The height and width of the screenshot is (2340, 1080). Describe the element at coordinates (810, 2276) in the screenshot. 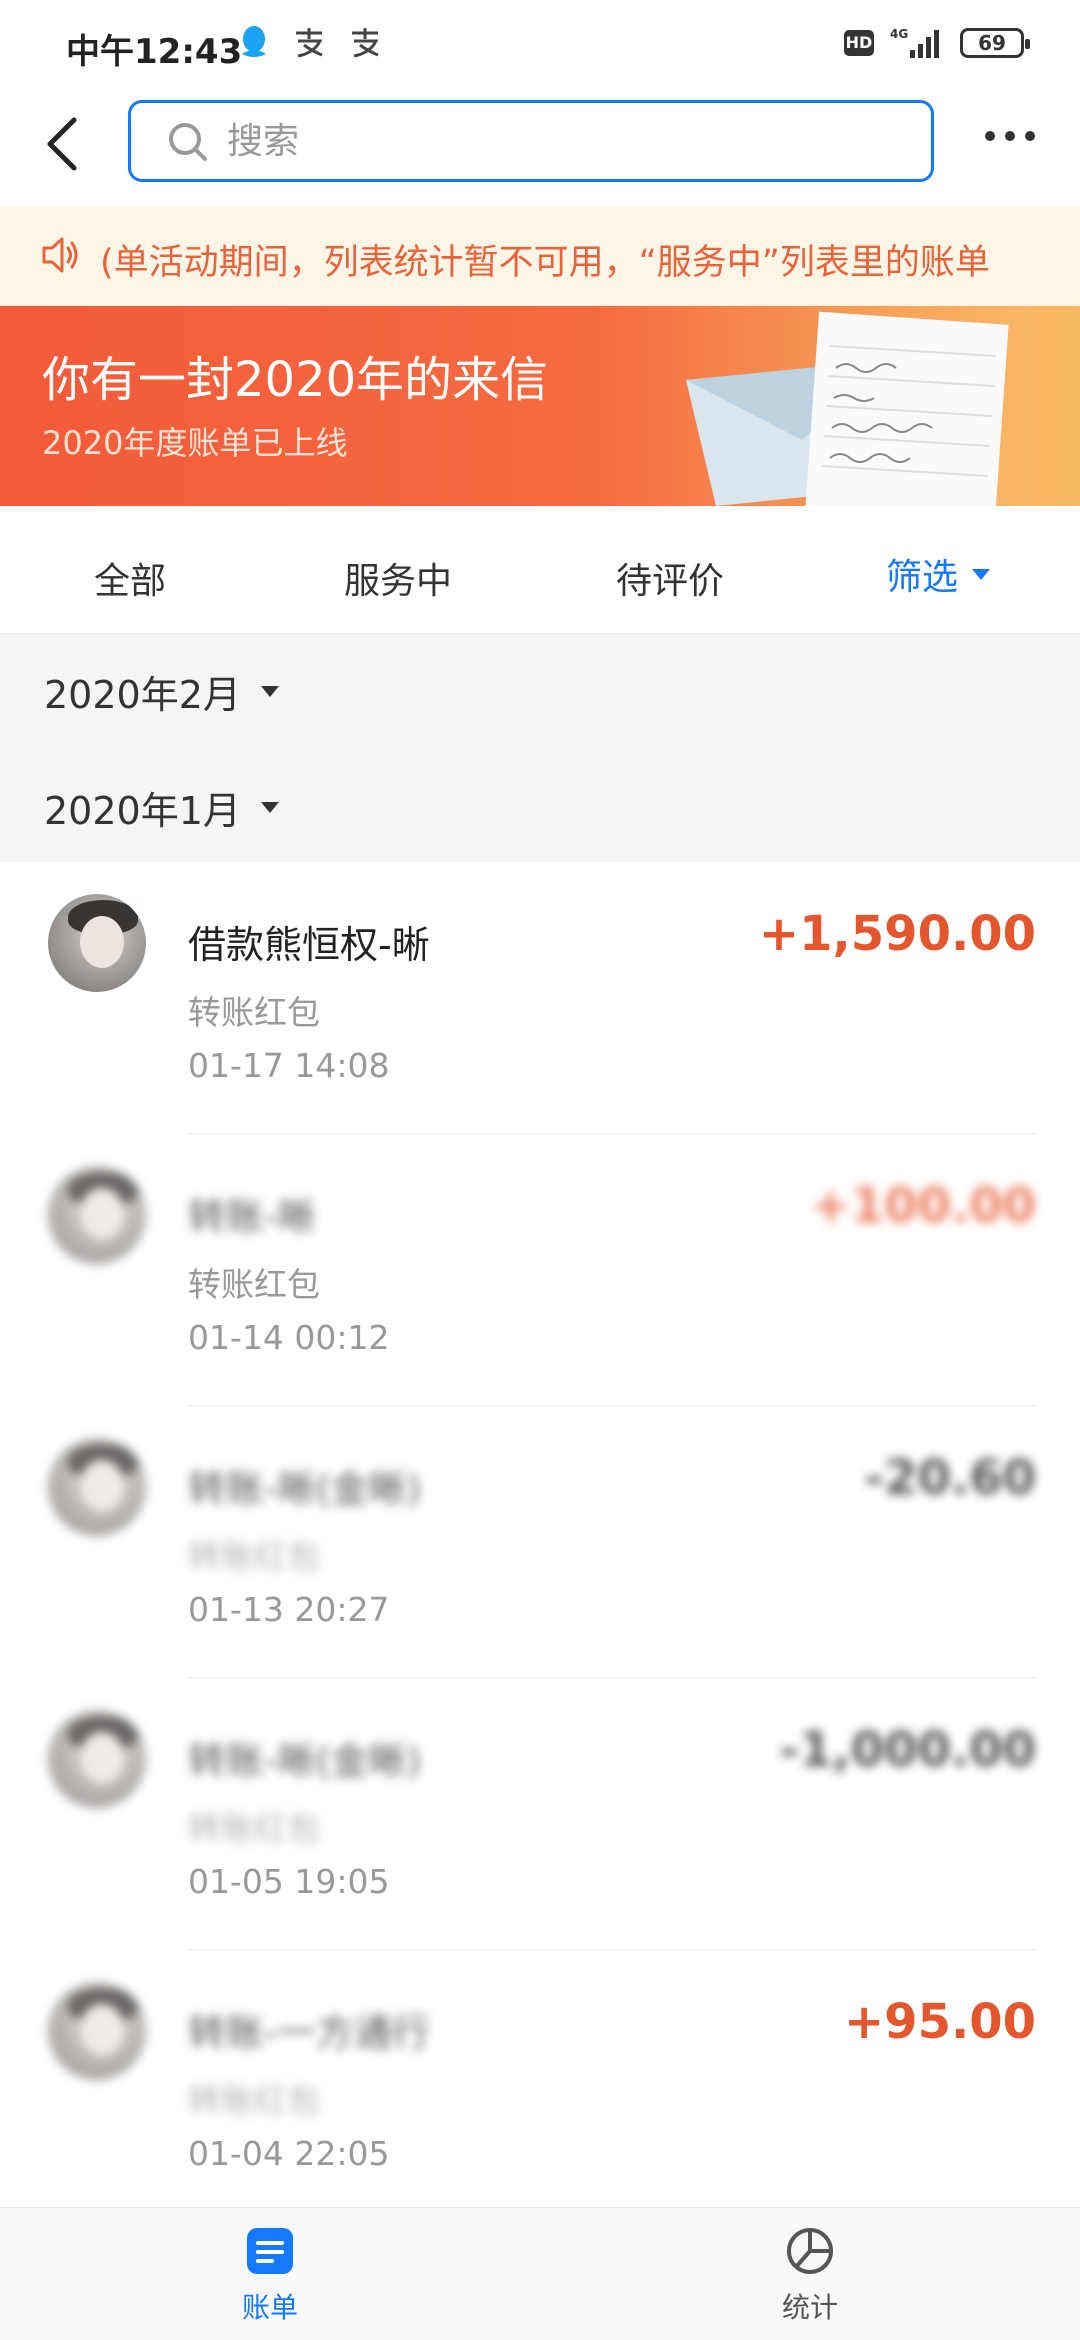

I see `nav-stats: 统计` at that location.